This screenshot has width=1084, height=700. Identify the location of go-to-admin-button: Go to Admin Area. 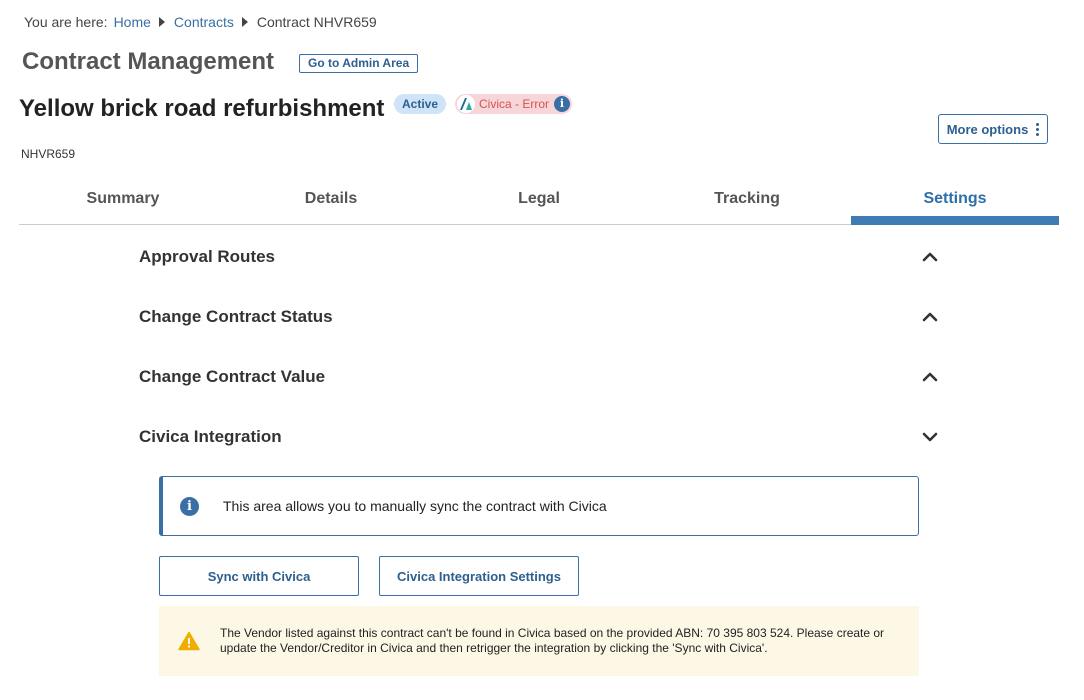
(359, 63).